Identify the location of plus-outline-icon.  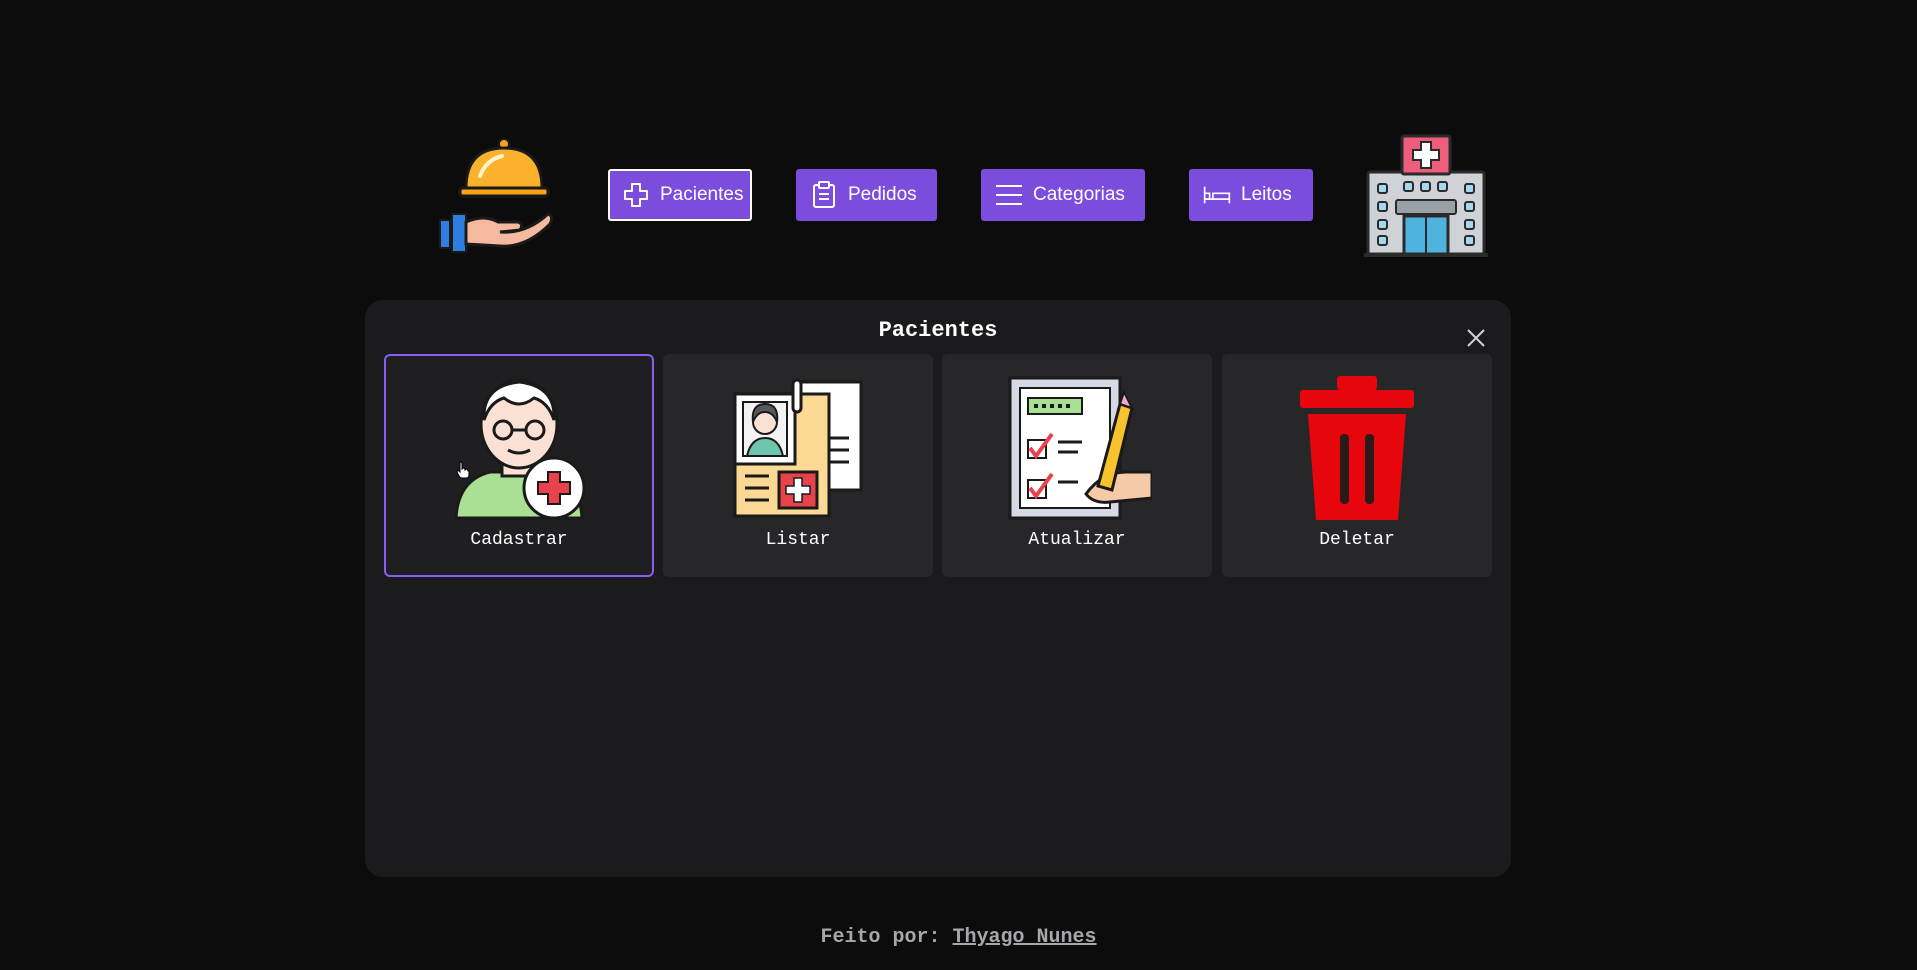
(636, 195).